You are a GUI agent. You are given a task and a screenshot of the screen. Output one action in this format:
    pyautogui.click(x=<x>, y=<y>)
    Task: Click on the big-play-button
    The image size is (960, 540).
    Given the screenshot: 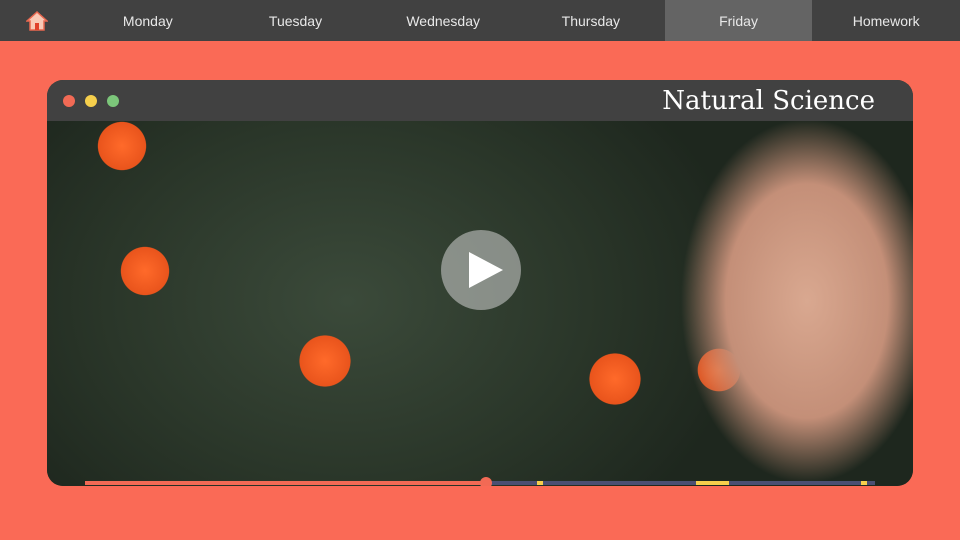 What is the action you would take?
    pyautogui.click(x=481, y=270)
    